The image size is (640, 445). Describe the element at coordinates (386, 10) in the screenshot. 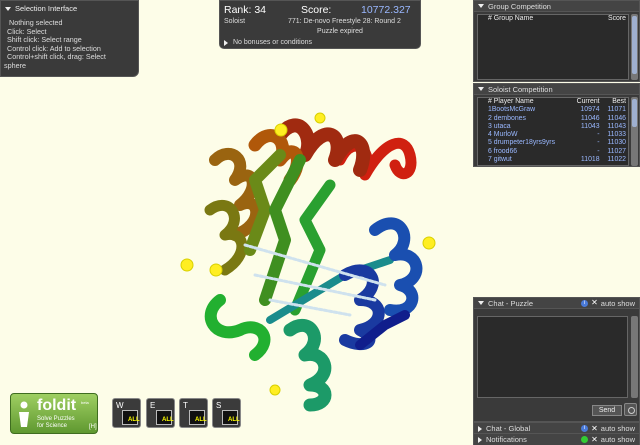

I see `score-value: 10772.327` at that location.